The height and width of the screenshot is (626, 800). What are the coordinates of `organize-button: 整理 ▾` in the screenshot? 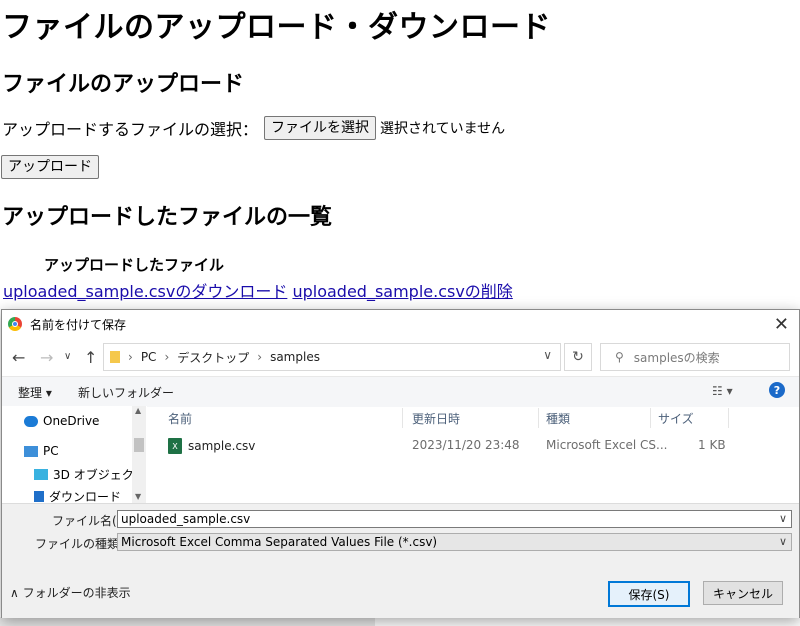 It's located at (35, 392).